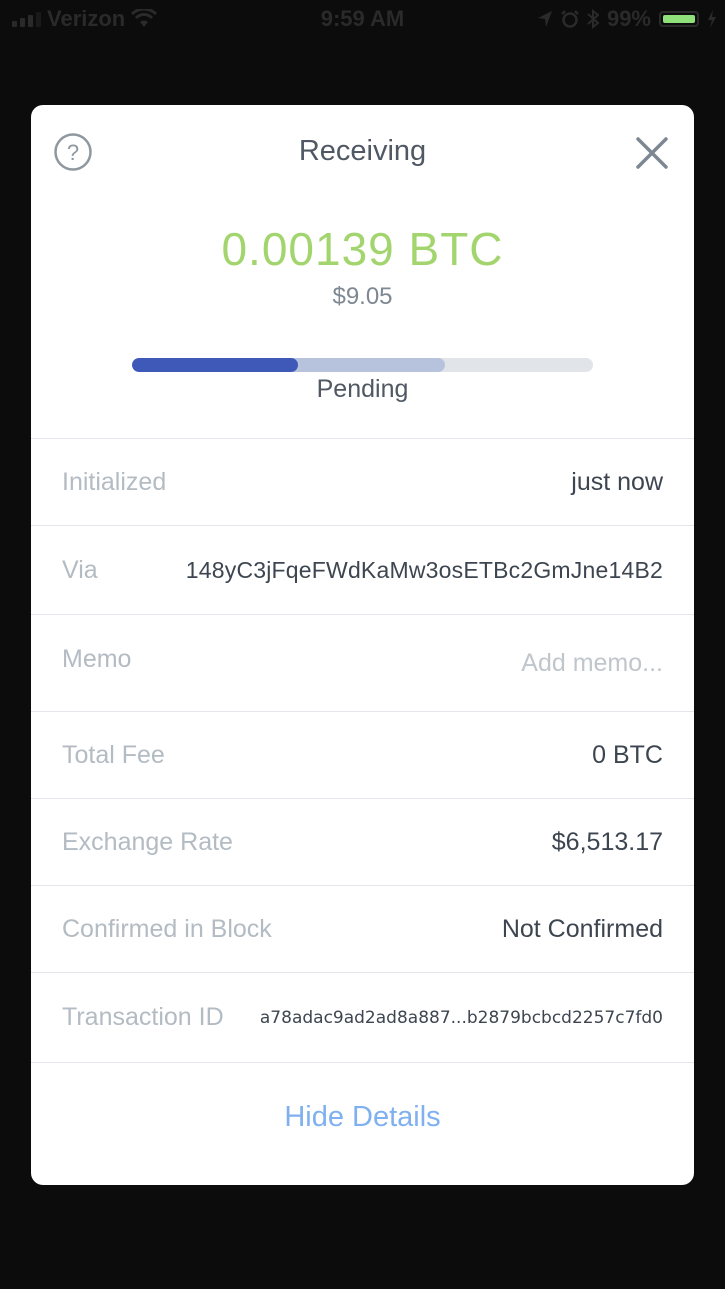 The width and height of the screenshot is (725, 1289). Describe the element at coordinates (362, 20) in the screenshot. I see `status-bar: Verizon 9:59 AM 99%` at that location.